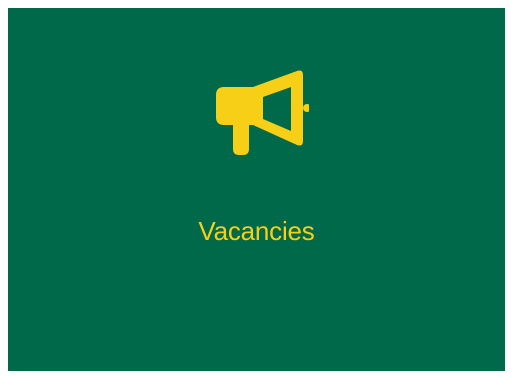  I want to click on megaphone-icon, so click(261, 115).